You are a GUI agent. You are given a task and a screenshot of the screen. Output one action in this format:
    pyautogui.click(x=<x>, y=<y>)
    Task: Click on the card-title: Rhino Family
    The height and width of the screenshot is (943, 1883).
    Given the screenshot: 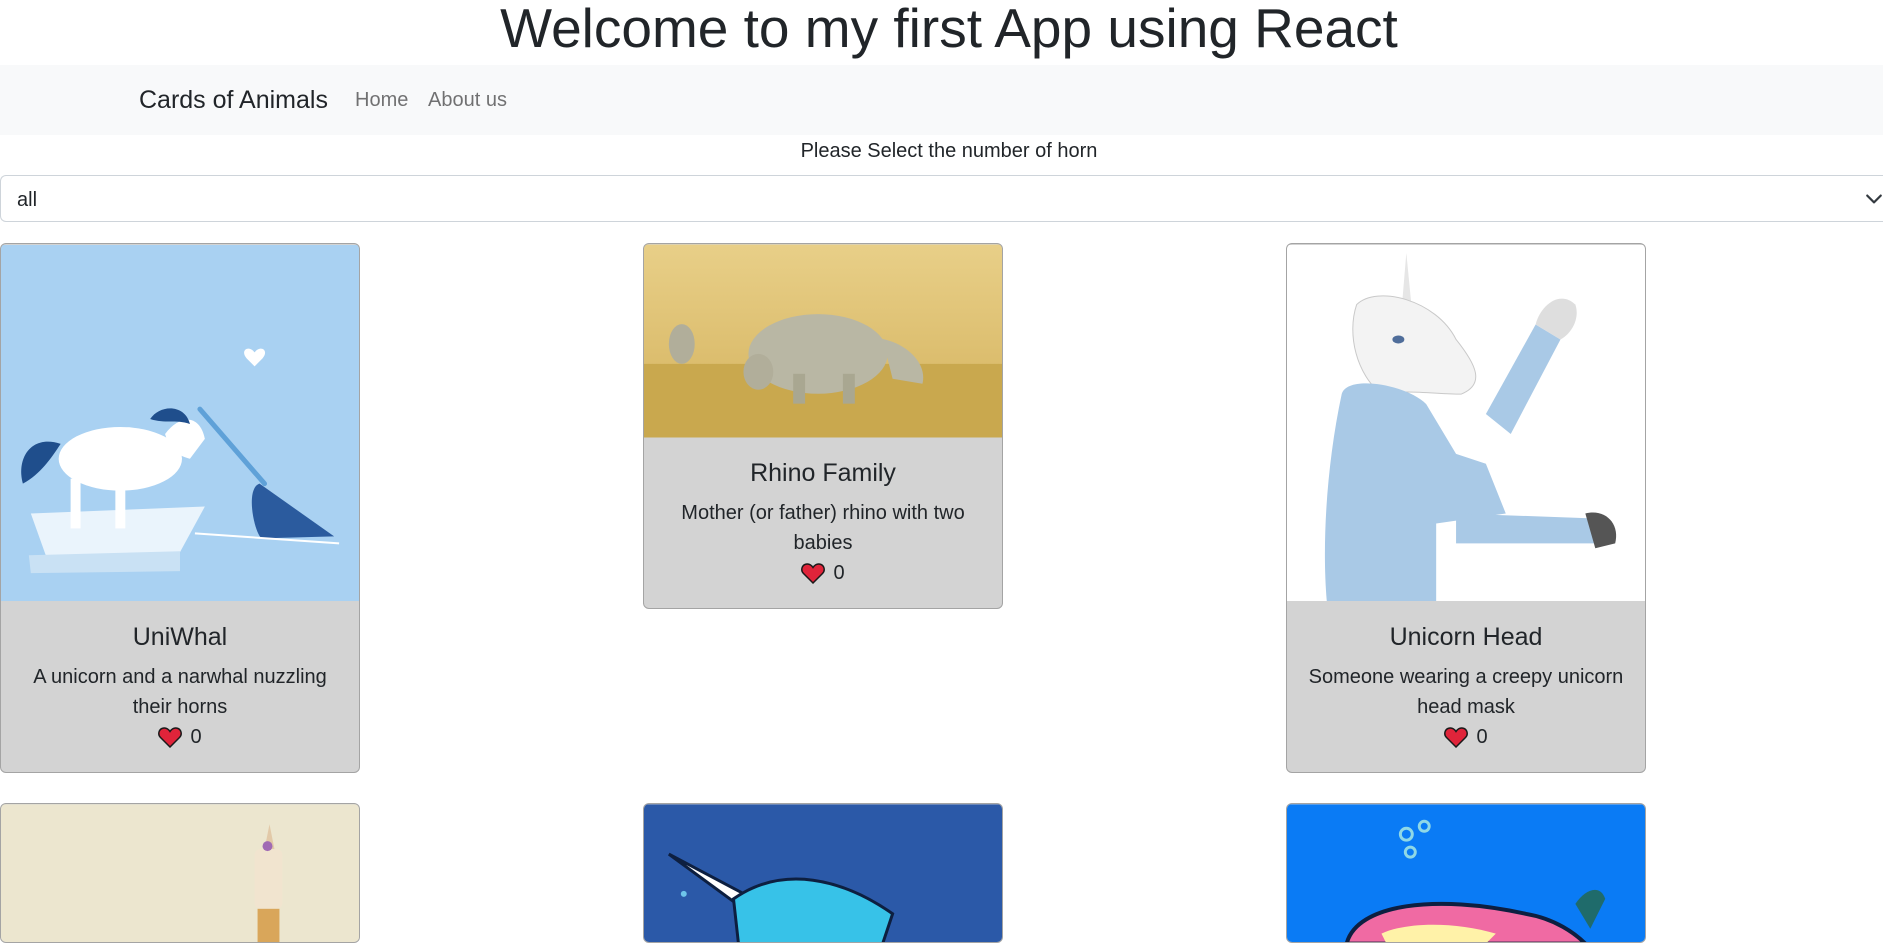 What is the action you would take?
    pyautogui.click(x=823, y=473)
    